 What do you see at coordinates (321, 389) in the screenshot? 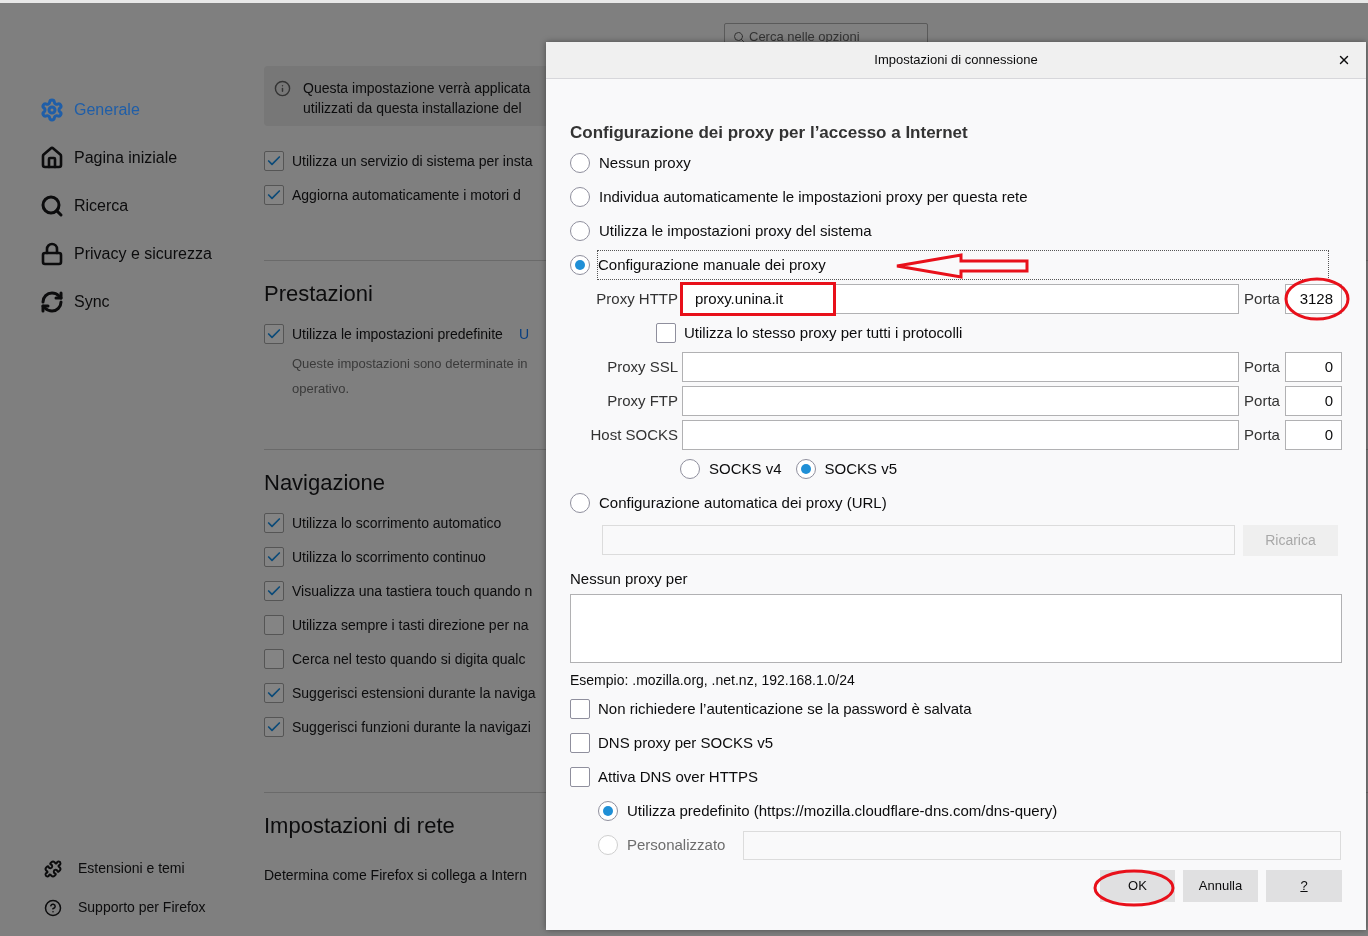
I see `note-text: operativo.` at bounding box center [321, 389].